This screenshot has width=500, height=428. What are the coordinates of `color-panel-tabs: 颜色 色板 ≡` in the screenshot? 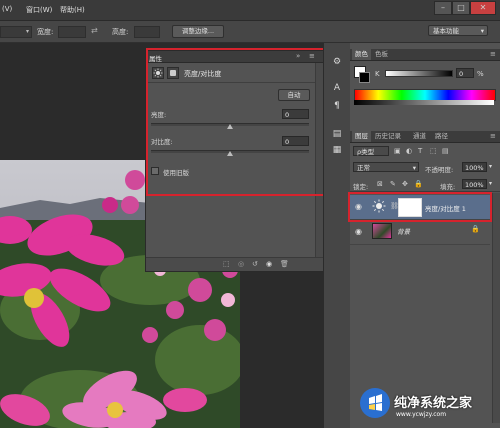 It's located at (425, 55).